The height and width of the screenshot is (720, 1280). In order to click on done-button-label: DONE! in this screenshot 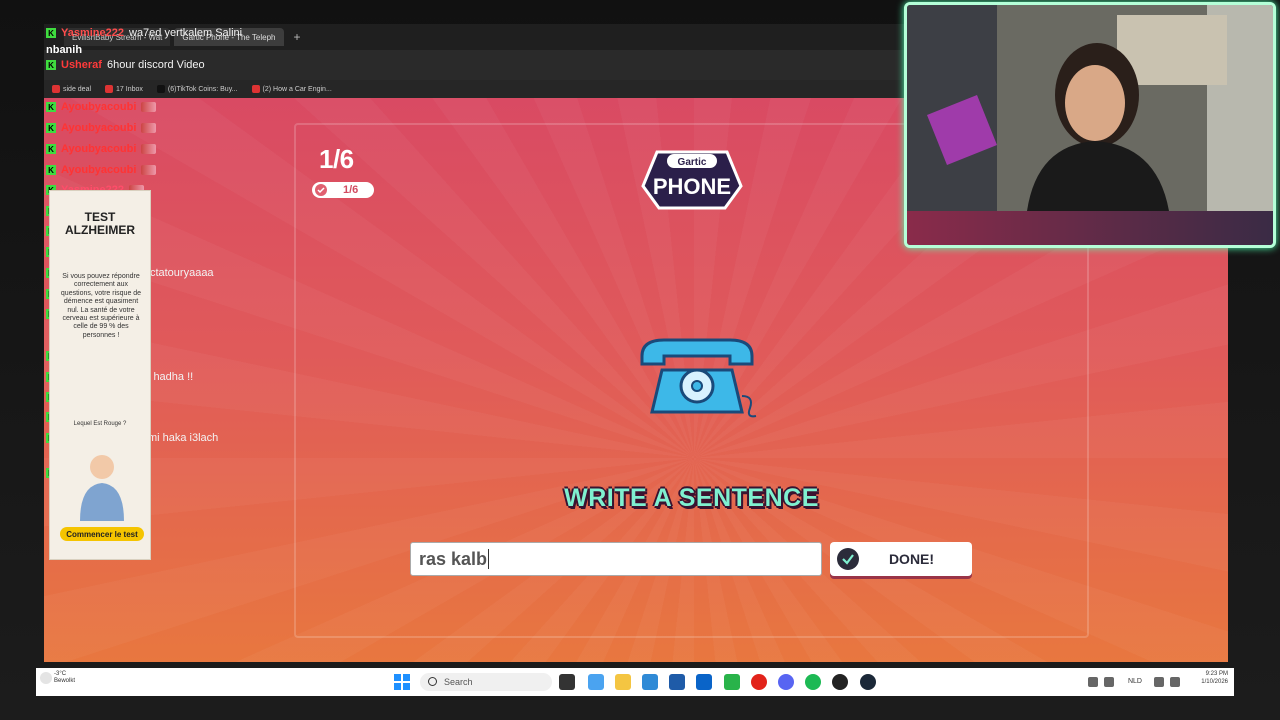, I will do `click(911, 559)`.